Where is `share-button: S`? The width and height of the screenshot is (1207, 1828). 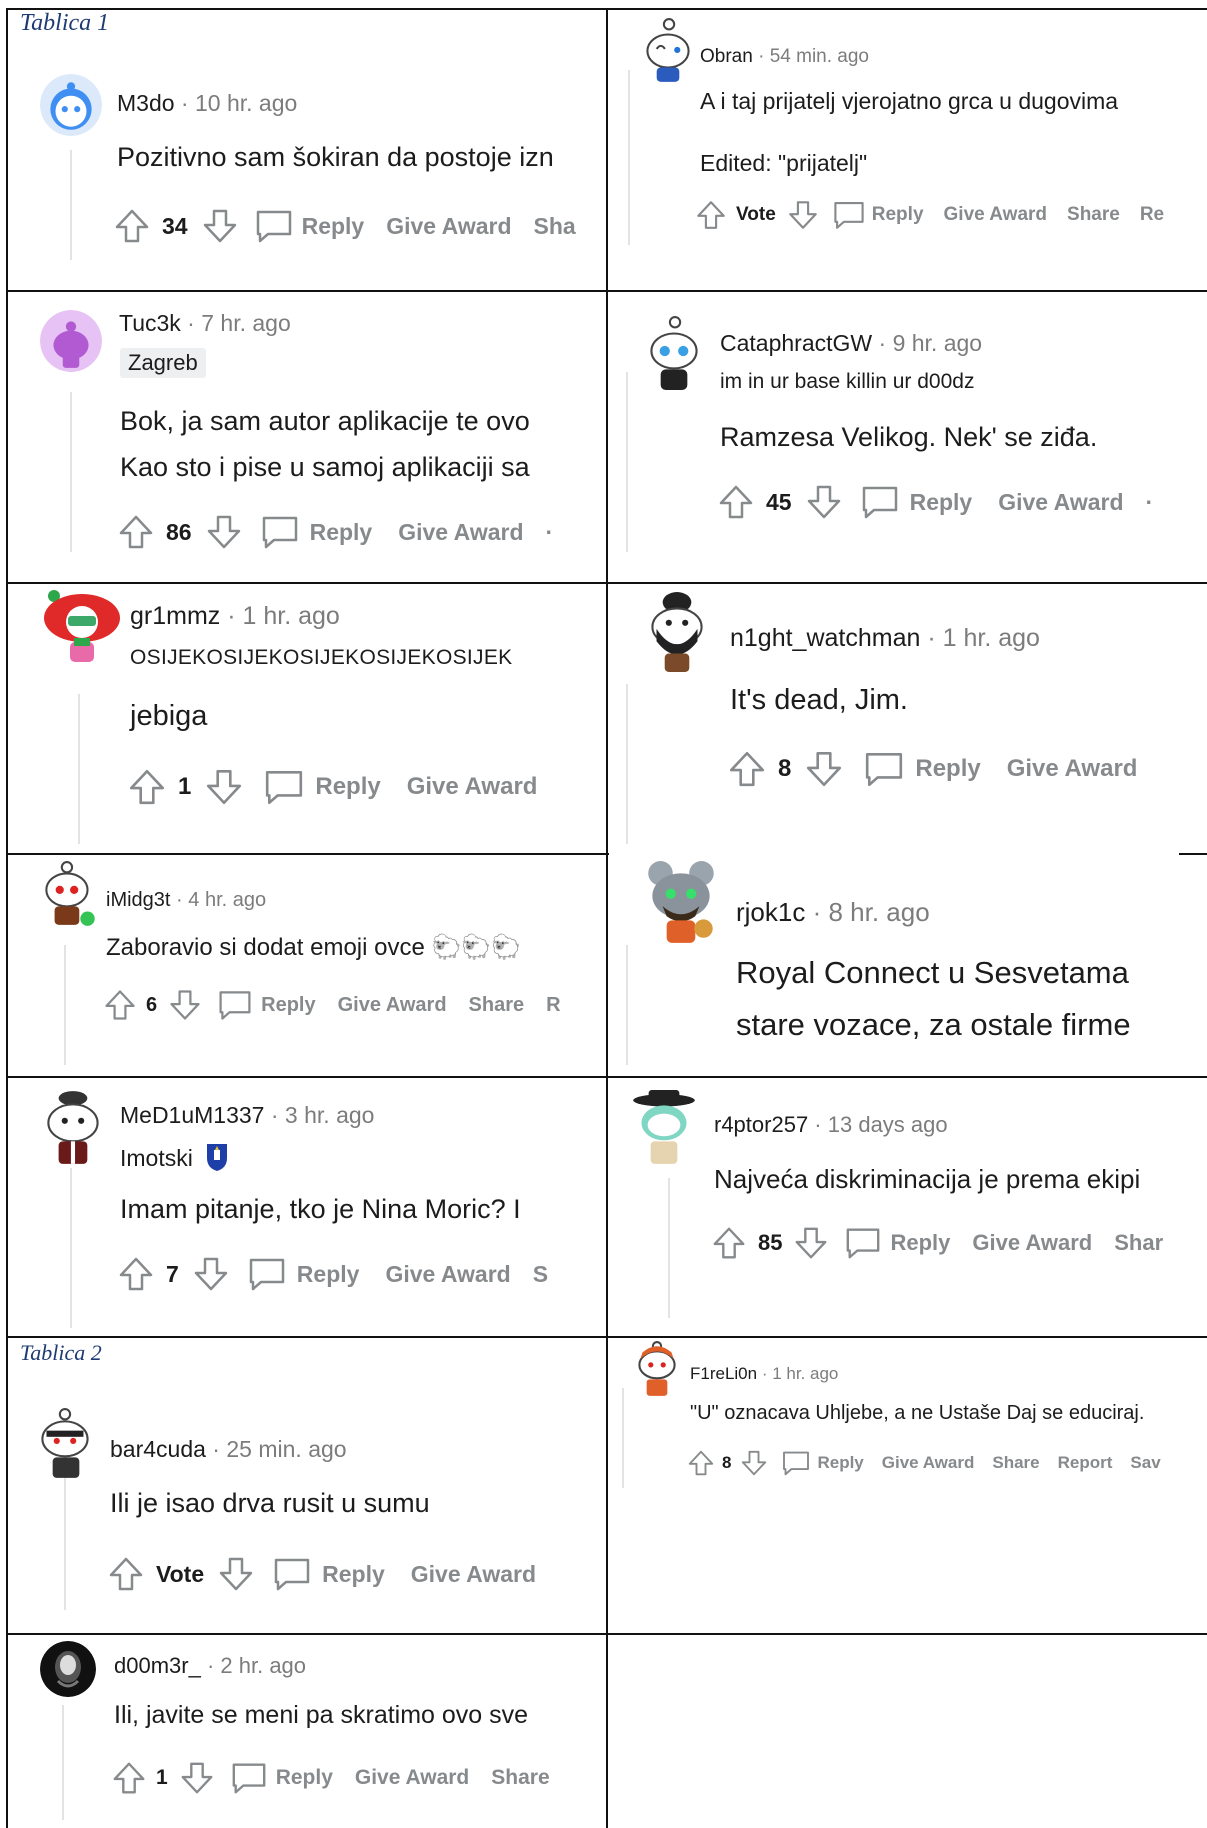
share-button: S is located at coordinates (540, 1274).